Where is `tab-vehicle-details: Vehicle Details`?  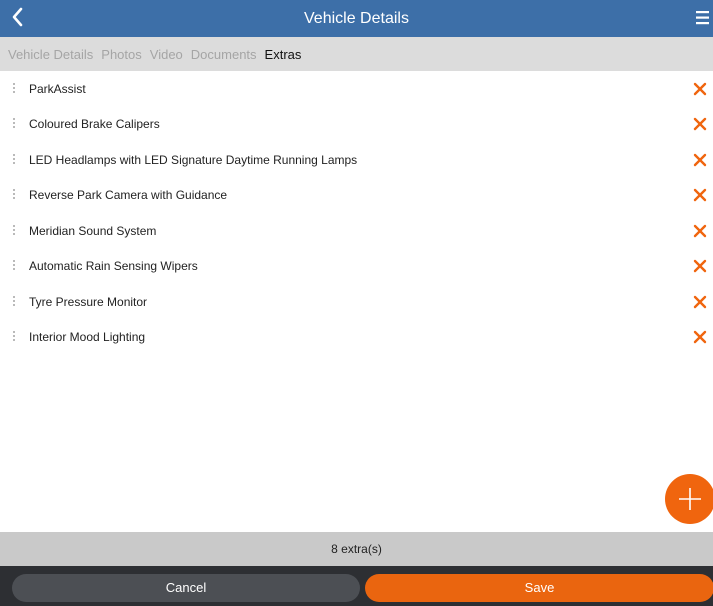
tab-vehicle-details: Vehicle Details is located at coordinates (50, 54).